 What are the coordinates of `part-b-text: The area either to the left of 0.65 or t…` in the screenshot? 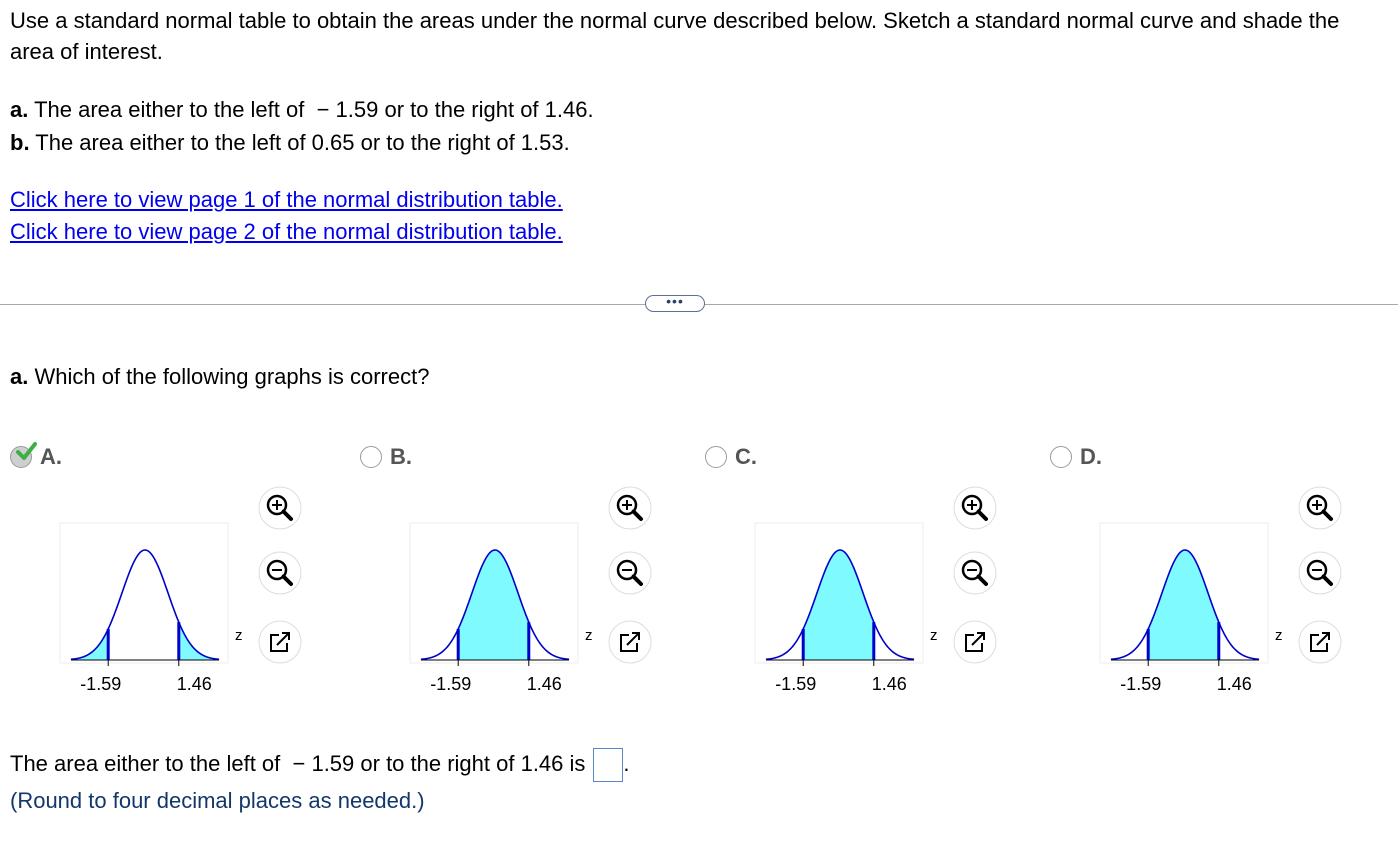 It's located at (299, 142).